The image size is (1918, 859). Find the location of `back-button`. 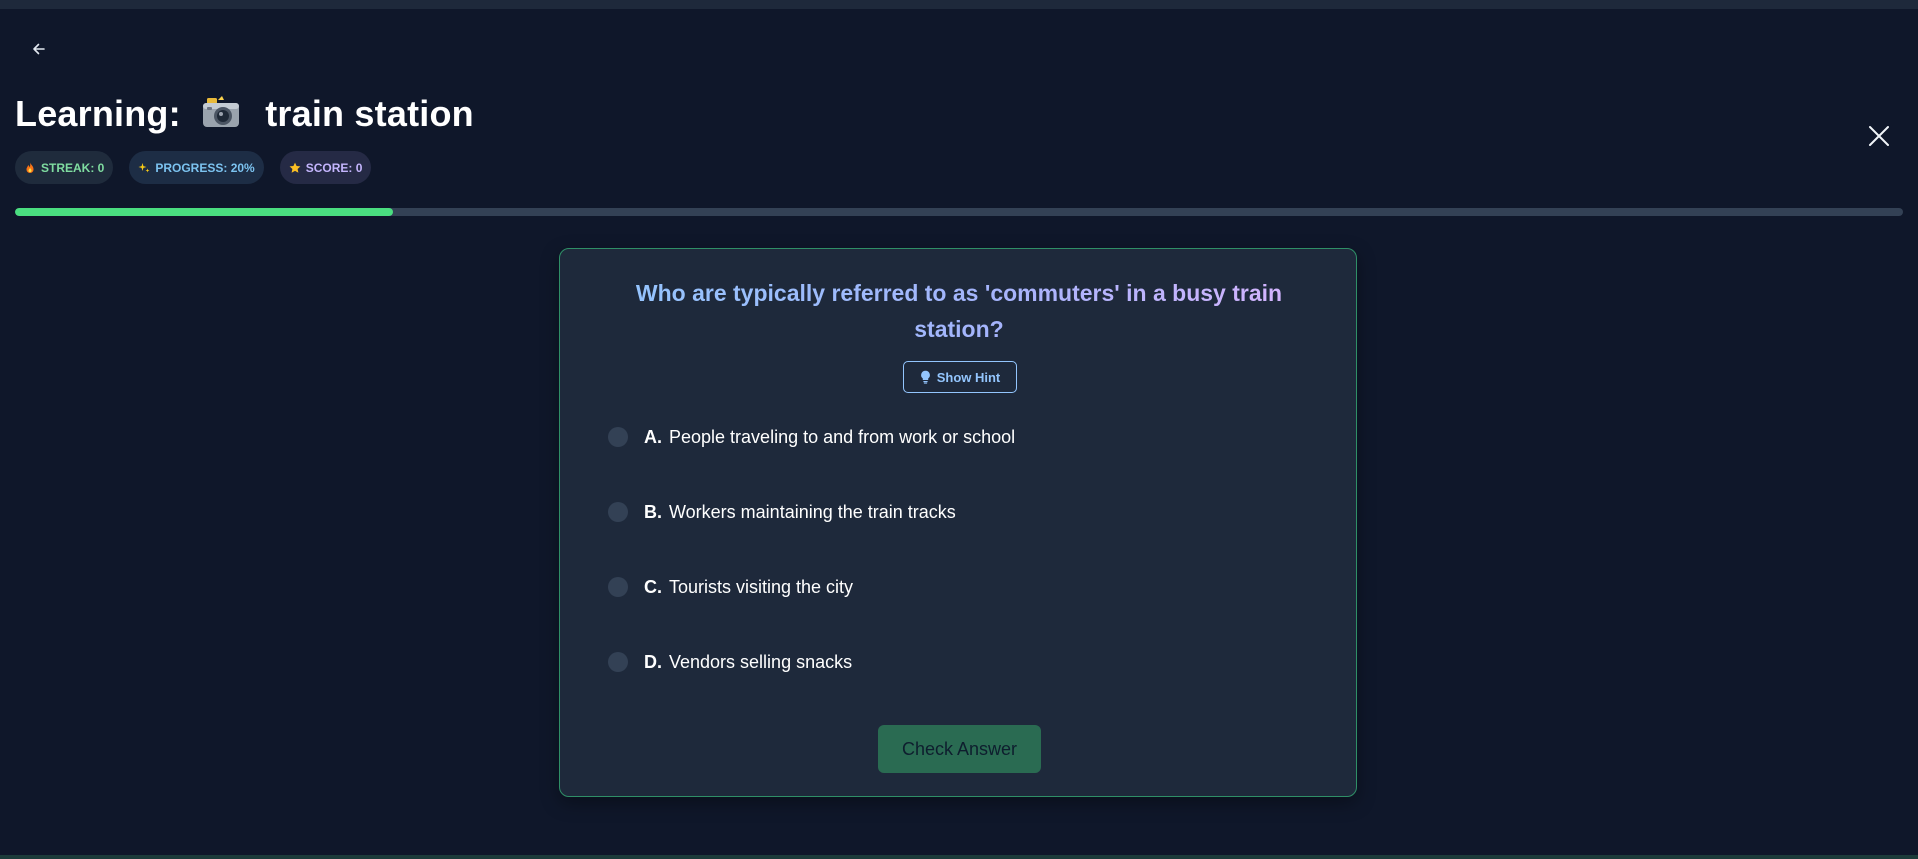

back-button is located at coordinates (39, 49).